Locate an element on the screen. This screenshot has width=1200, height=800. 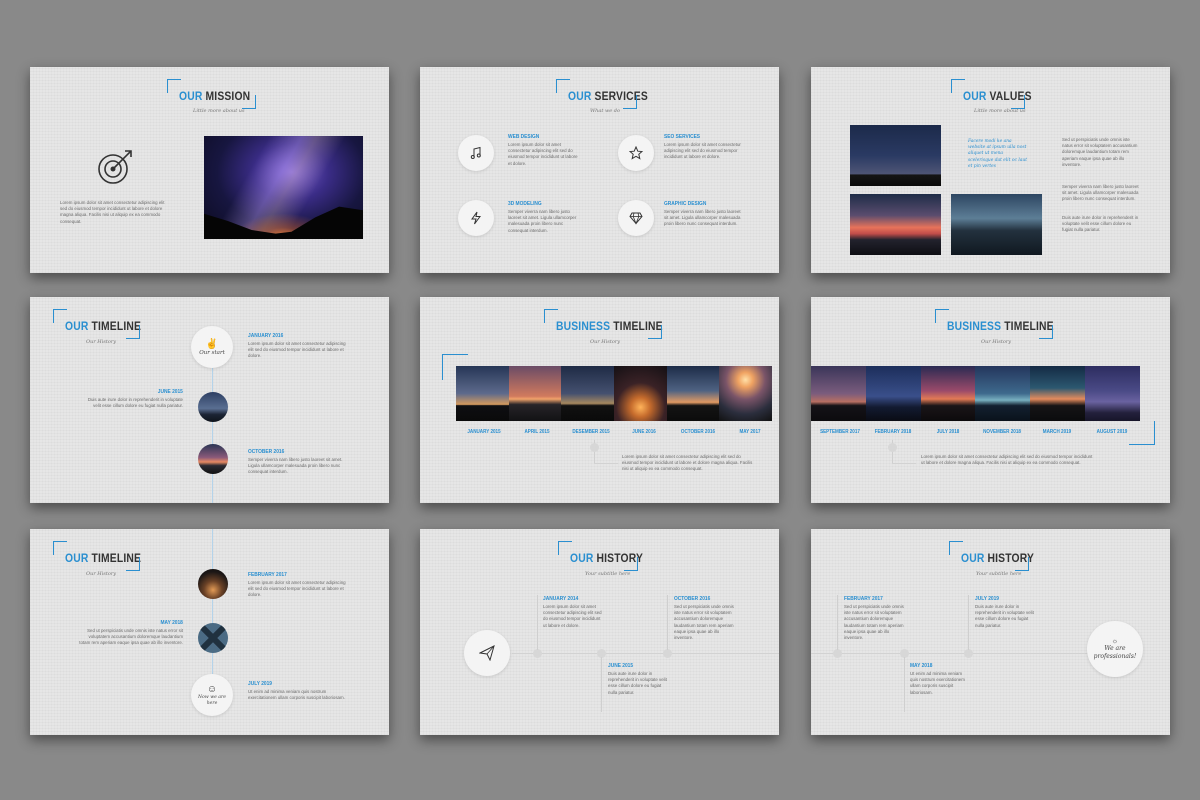
milky-way-photo is located at coordinates (283, 187).